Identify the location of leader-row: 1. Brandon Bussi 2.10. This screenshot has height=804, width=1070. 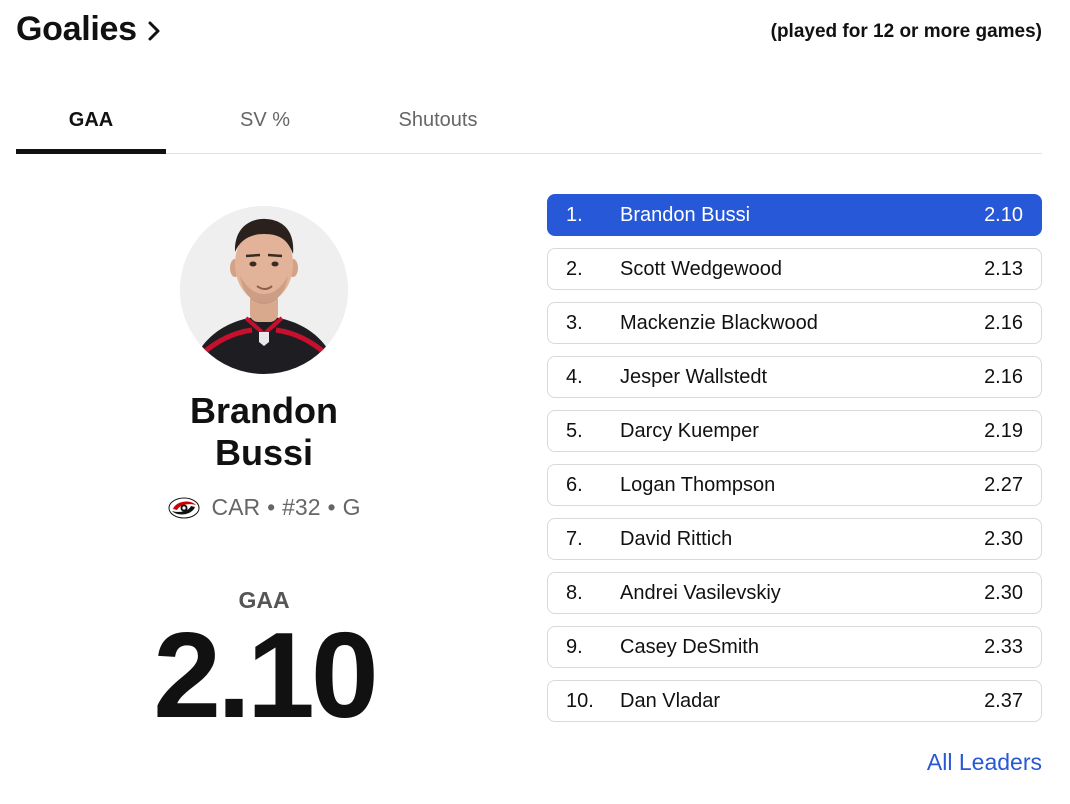
(794, 215).